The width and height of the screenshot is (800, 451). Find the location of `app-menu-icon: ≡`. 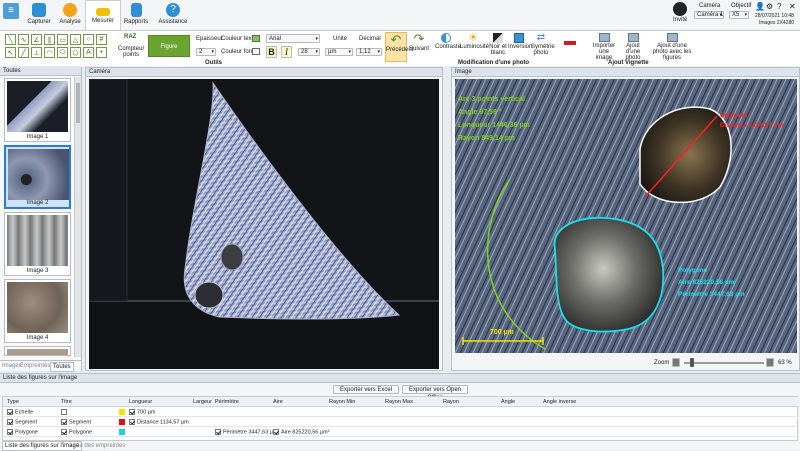

app-menu-icon: ≡ is located at coordinates (11, 11).